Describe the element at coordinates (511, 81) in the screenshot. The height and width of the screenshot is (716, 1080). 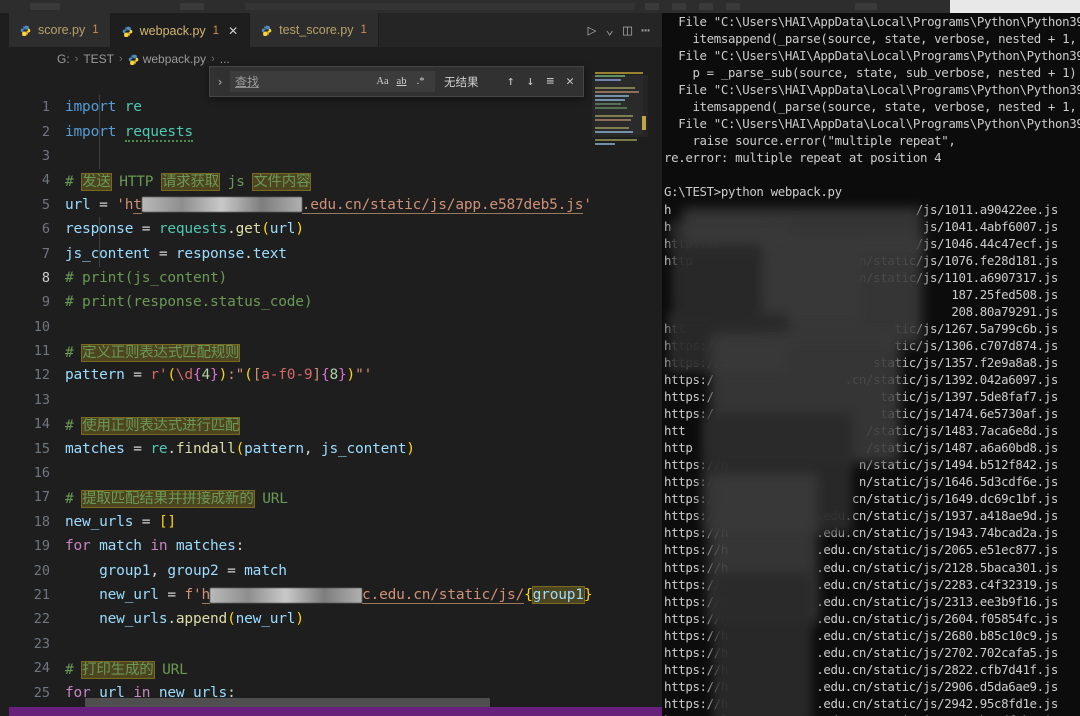
I see `find-previous-icon: ↑` at that location.